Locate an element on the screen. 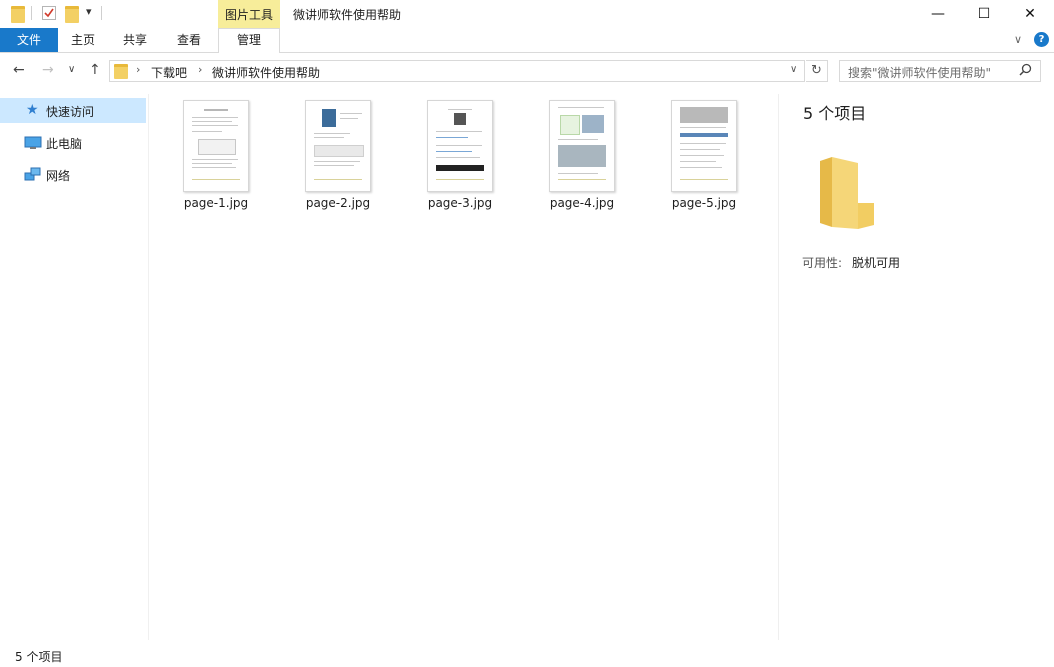  file-name: page-5.jpg is located at coordinates (704, 203).